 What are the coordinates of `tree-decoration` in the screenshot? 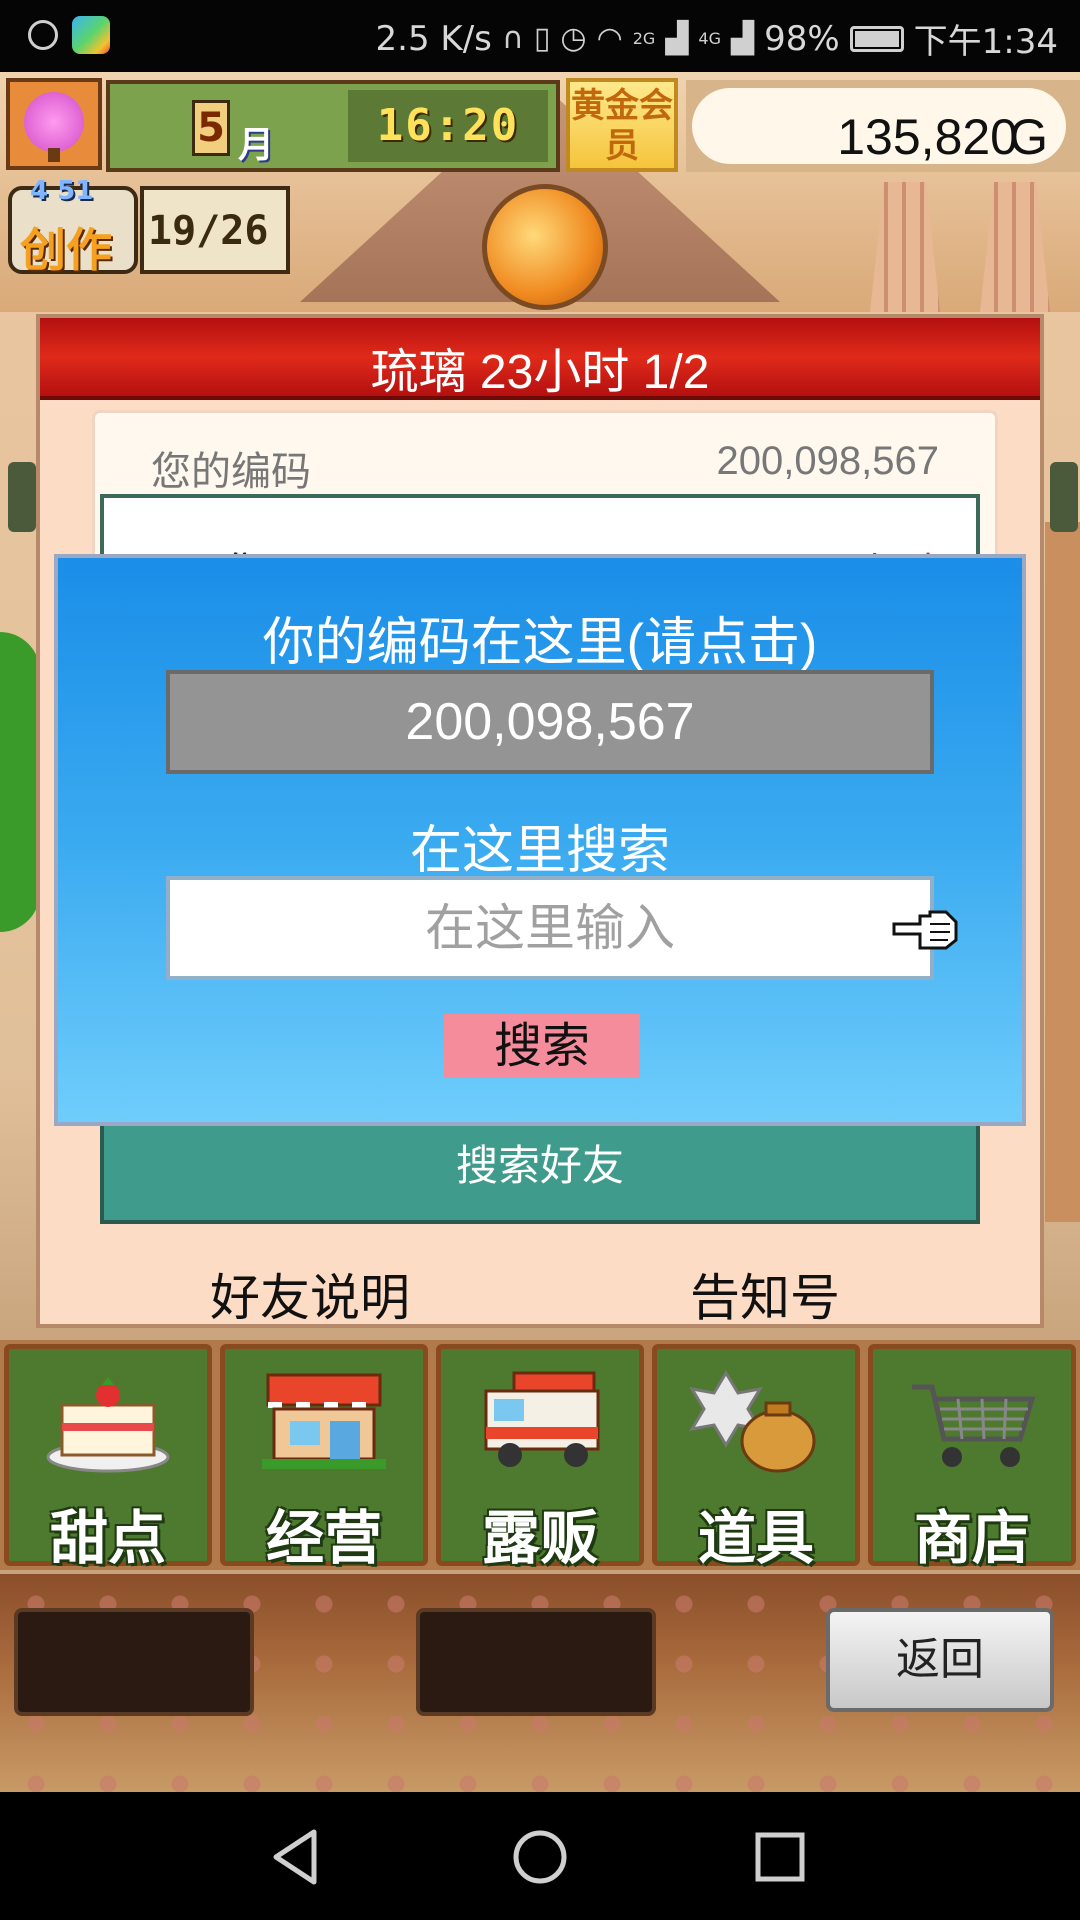 It's located at (20, 782).